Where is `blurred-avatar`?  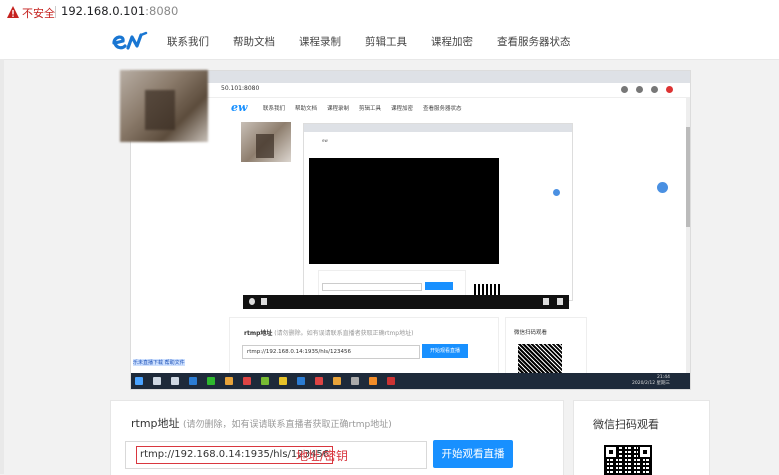
blurred-avatar is located at coordinates (164, 106).